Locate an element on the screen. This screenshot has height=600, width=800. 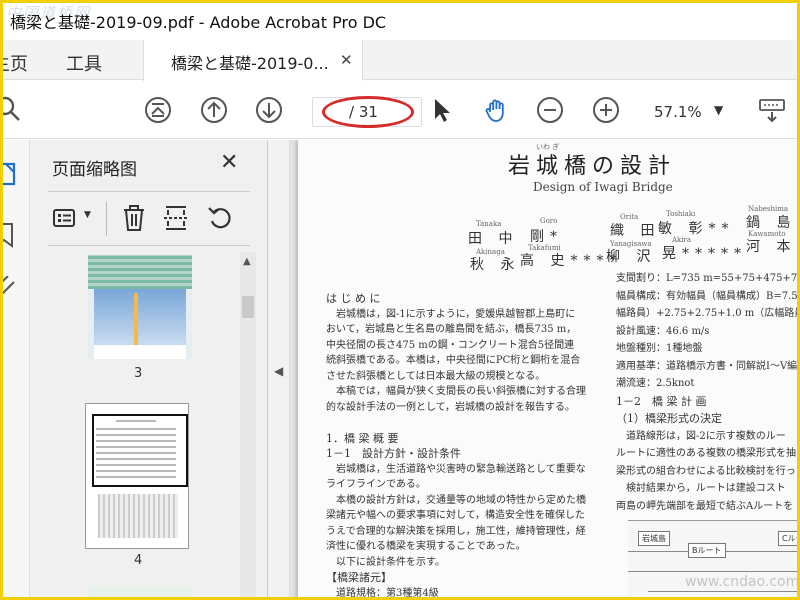
select-cursor-icon is located at coordinates (441, 110).